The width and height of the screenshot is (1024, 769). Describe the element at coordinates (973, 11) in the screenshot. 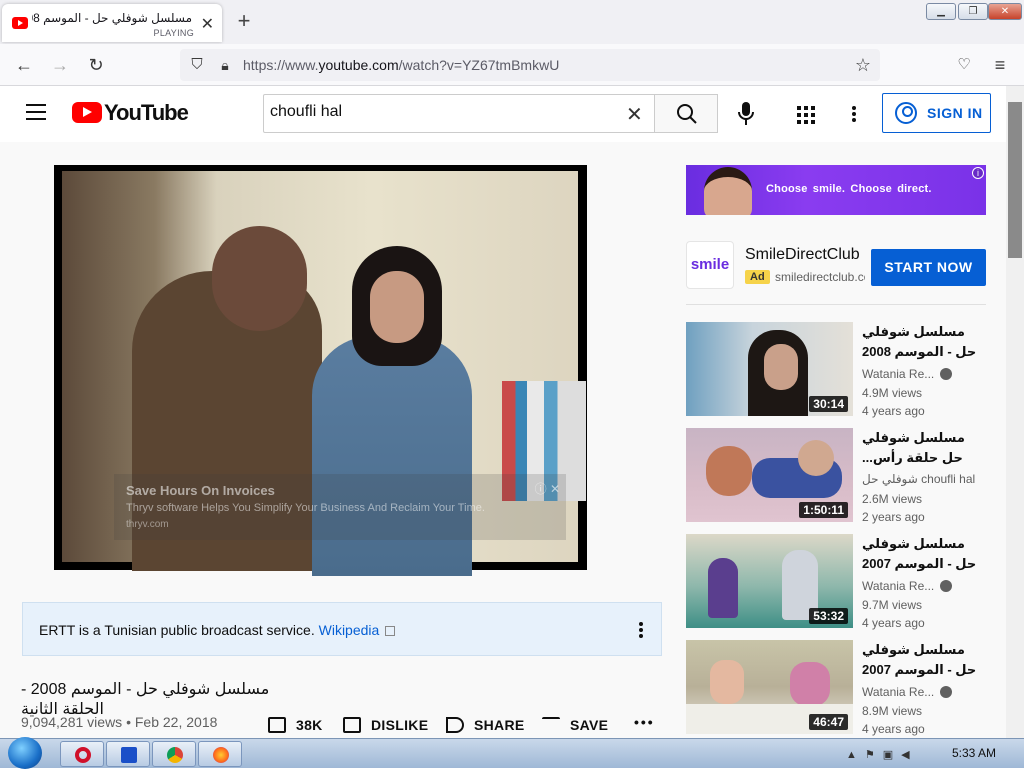

I see `window-maximize-button: ❐` at that location.